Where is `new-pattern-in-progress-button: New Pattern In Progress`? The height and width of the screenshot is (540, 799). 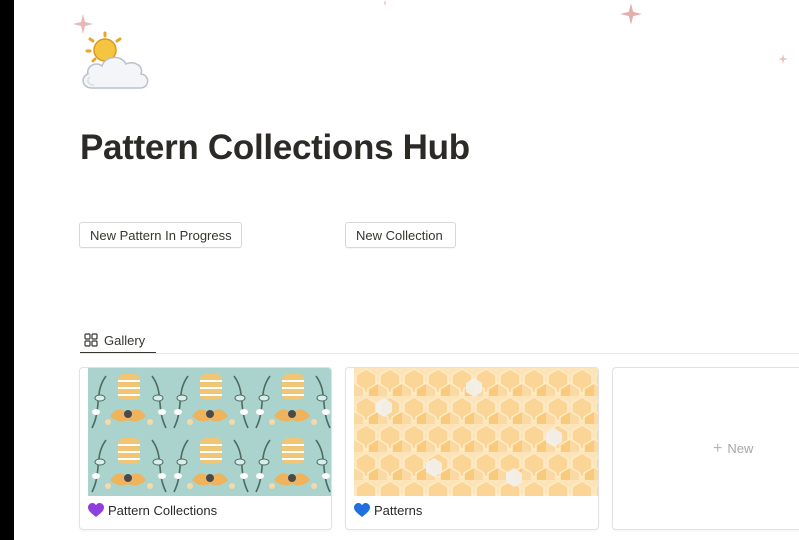 new-pattern-in-progress-button: New Pattern In Progress is located at coordinates (160, 235).